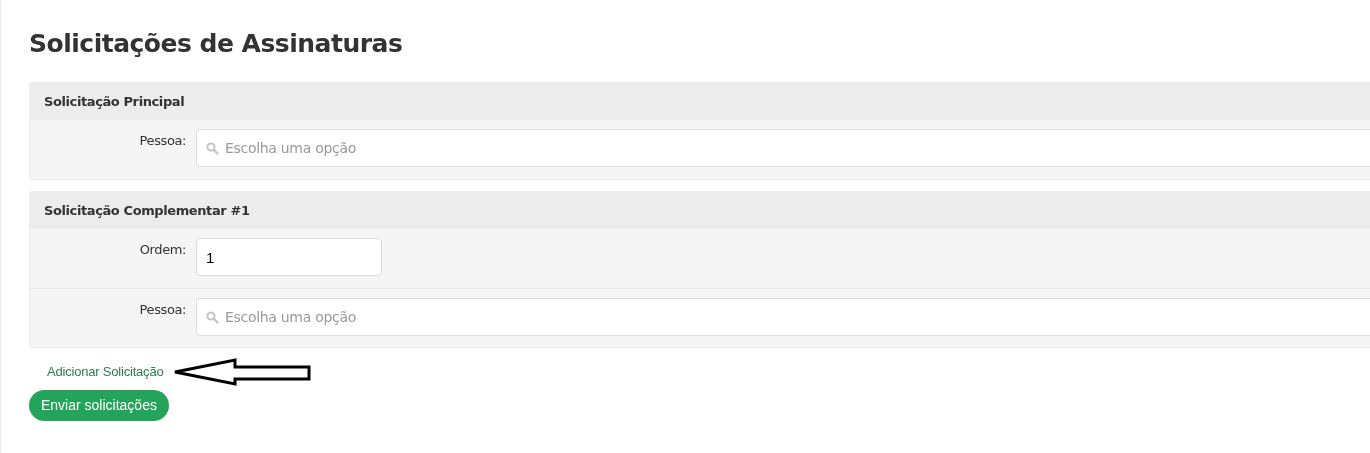 The height and width of the screenshot is (453, 1370). What do you see at coordinates (216, 44) in the screenshot?
I see `page-title: Solicitações de Assinaturas` at bounding box center [216, 44].